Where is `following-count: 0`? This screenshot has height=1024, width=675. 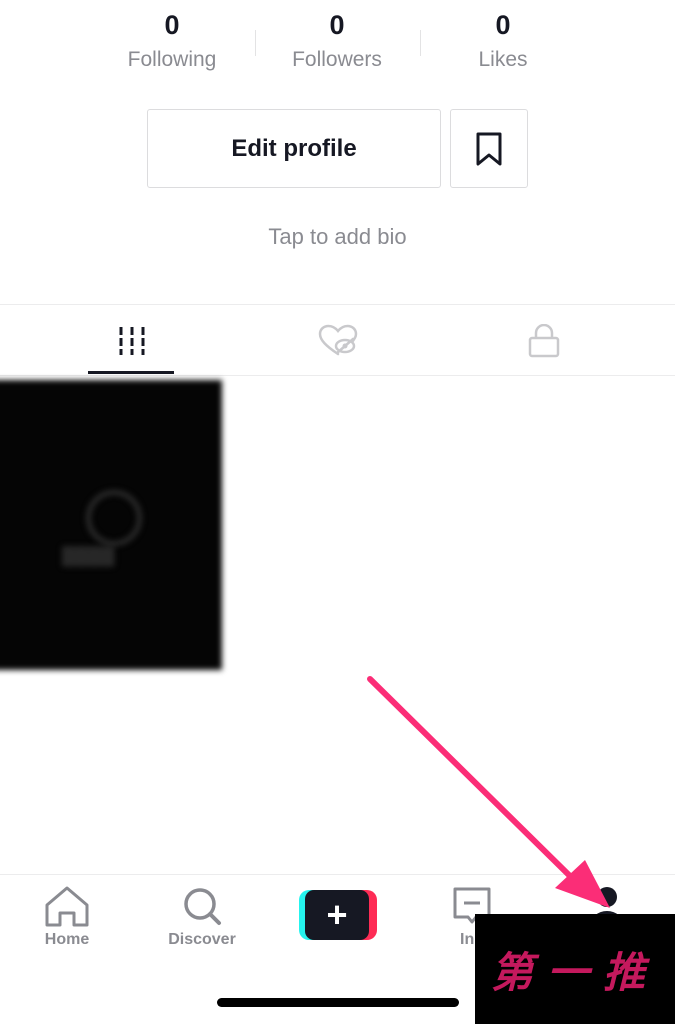
following-count: 0 is located at coordinates (172, 25).